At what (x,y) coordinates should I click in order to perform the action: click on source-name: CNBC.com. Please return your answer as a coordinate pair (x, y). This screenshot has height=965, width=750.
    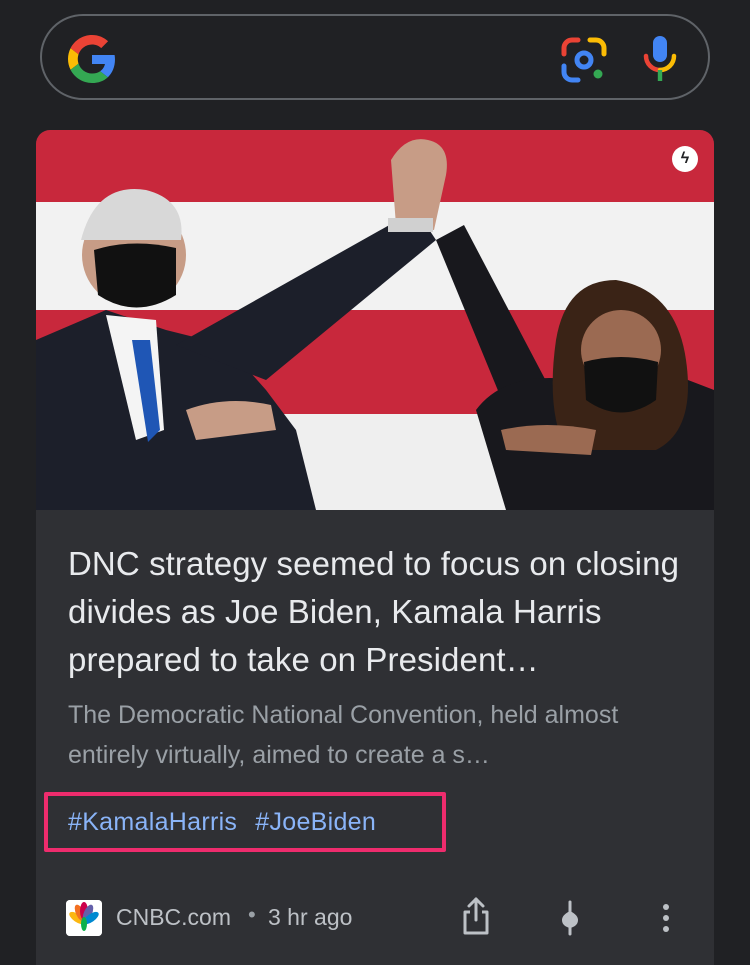
    Looking at the image, I should click on (173, 917).